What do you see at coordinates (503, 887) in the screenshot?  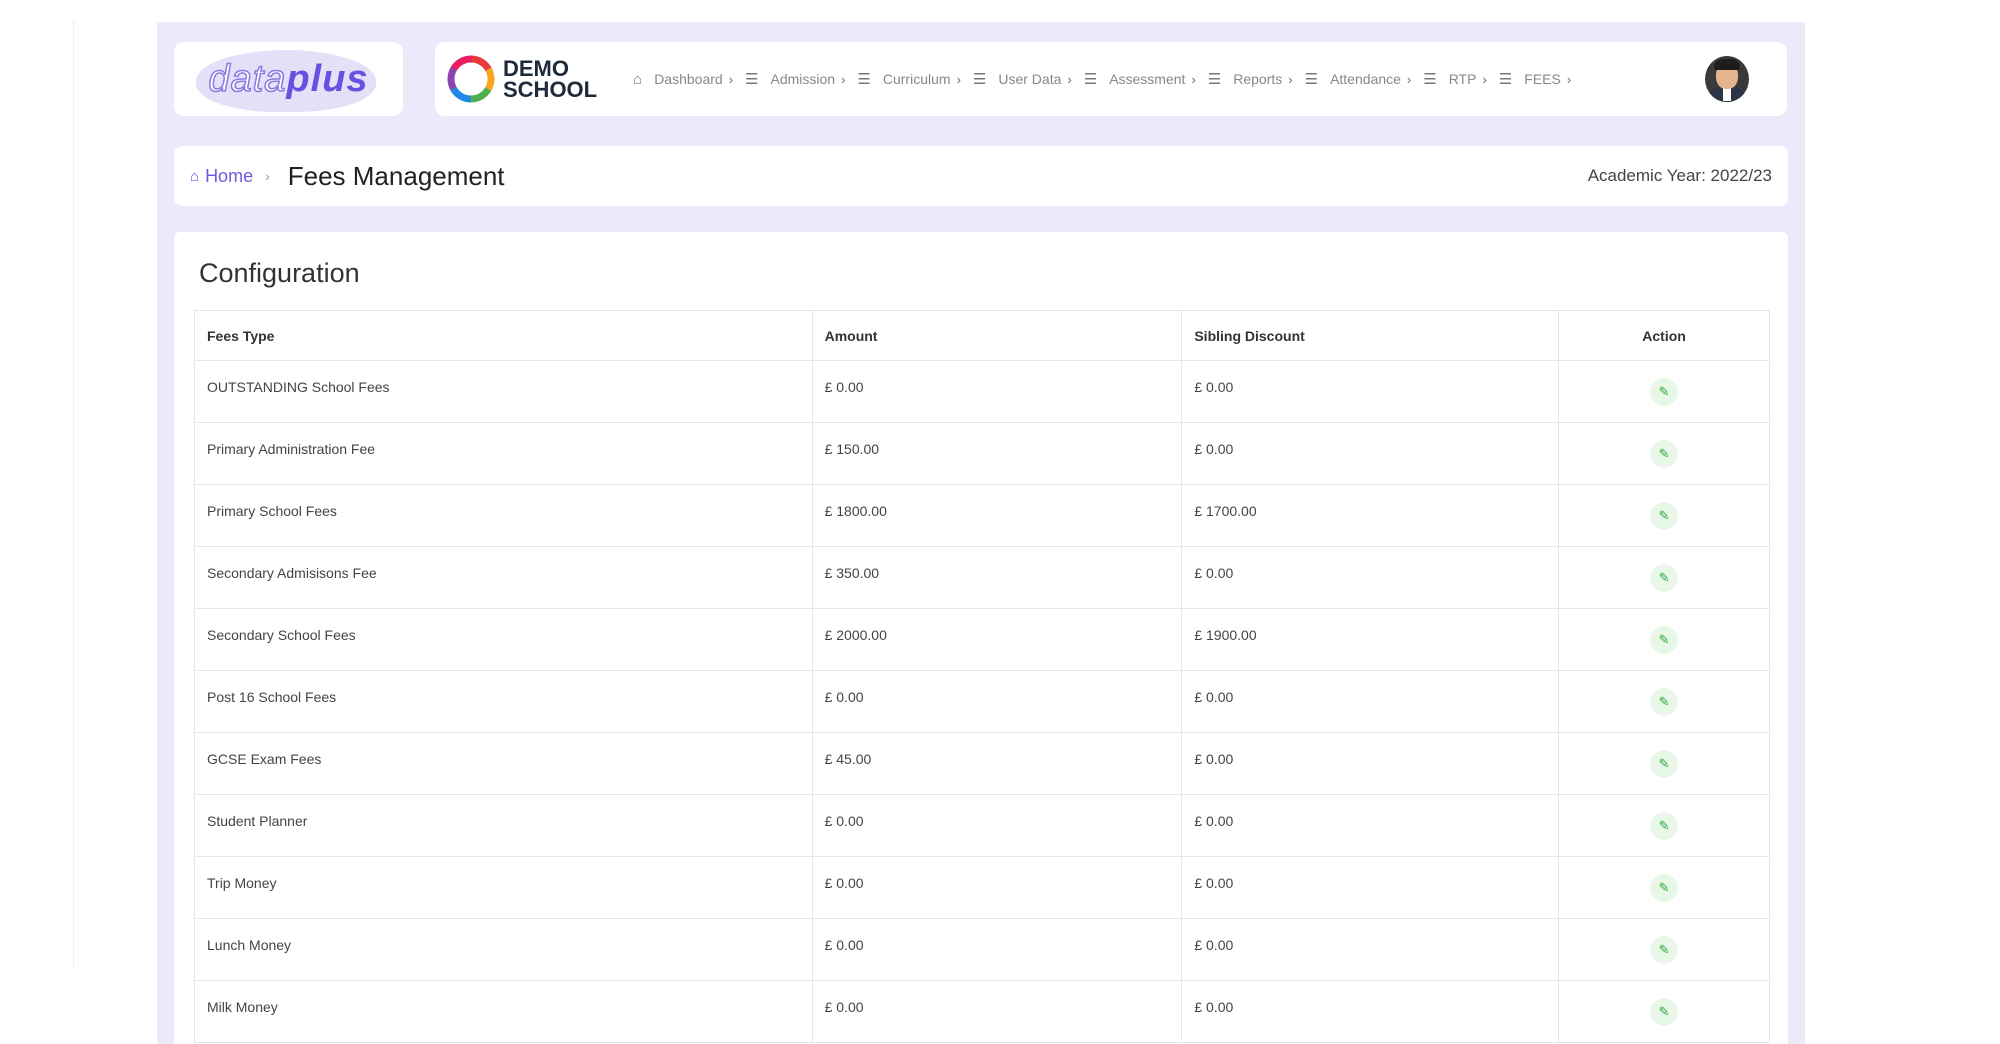 I see `fees-type-cell: Trip Money` at bounding box center [503, 887].